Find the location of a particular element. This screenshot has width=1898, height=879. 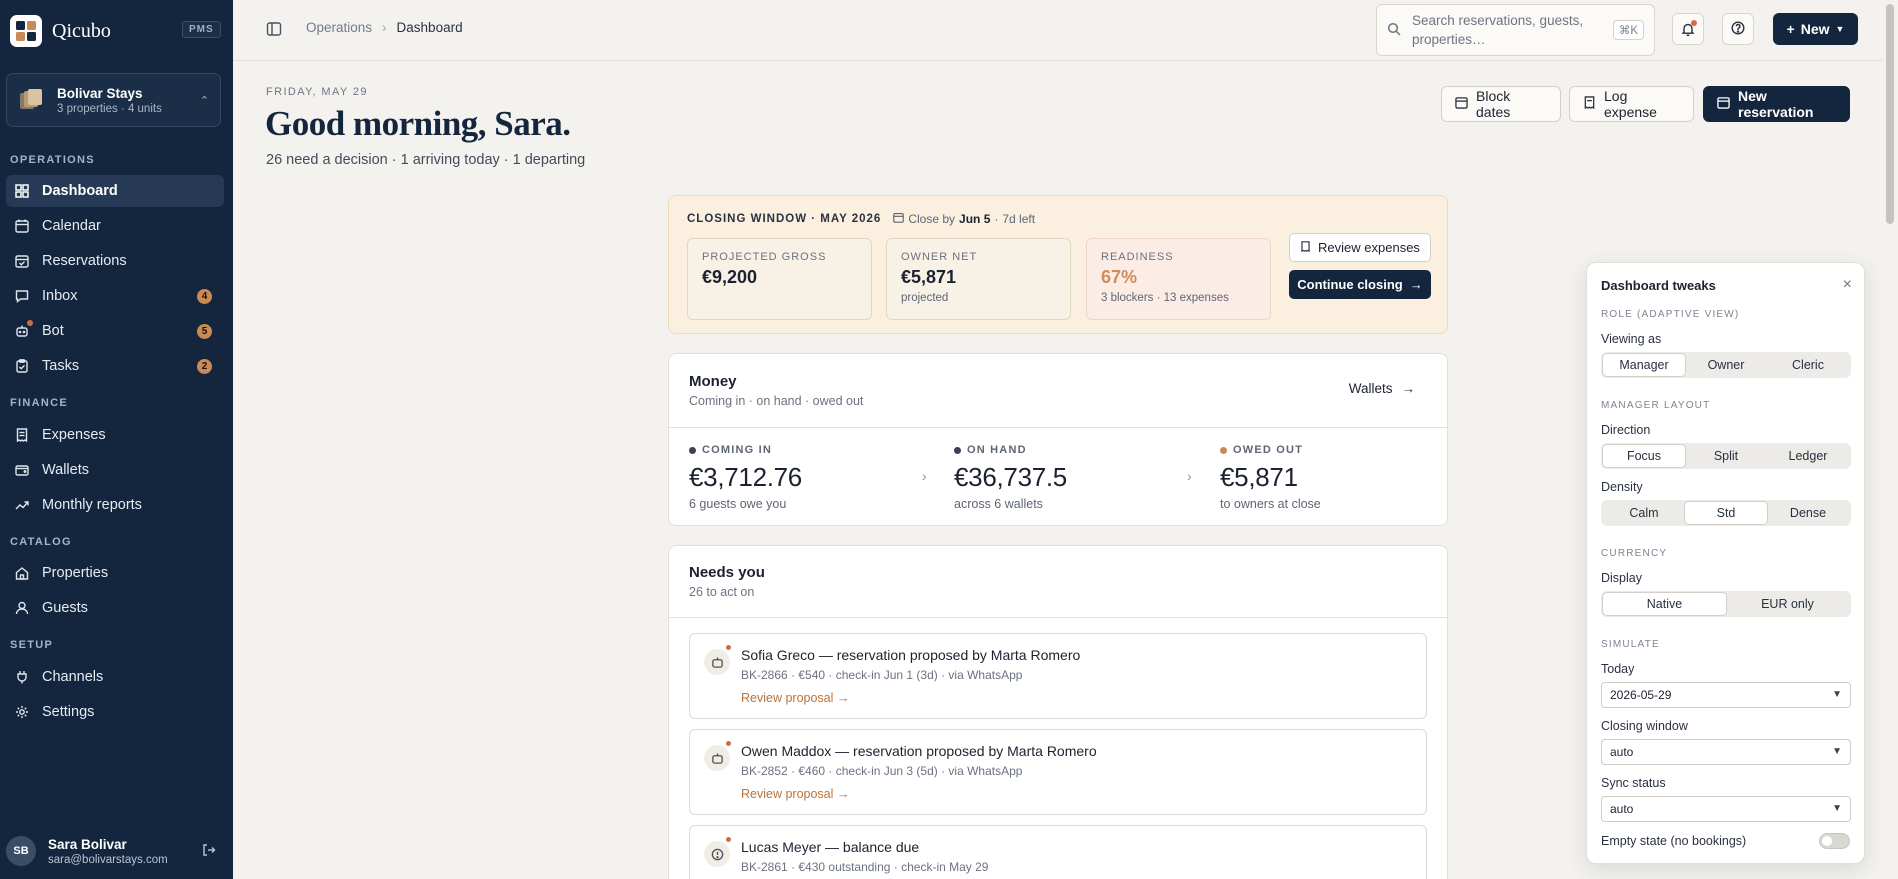

direction-label: Direction is located at coordinates (1626, 430).